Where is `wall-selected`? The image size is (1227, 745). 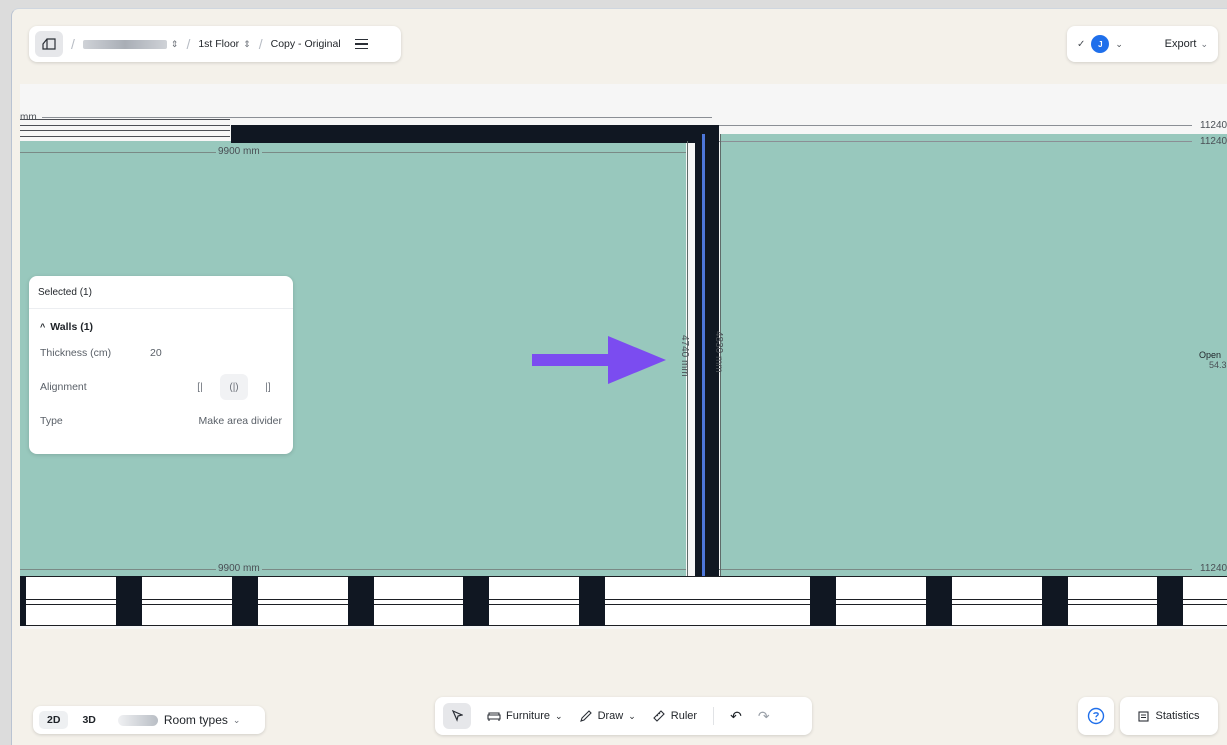
wall-selected is located at coordinates (707, 375).